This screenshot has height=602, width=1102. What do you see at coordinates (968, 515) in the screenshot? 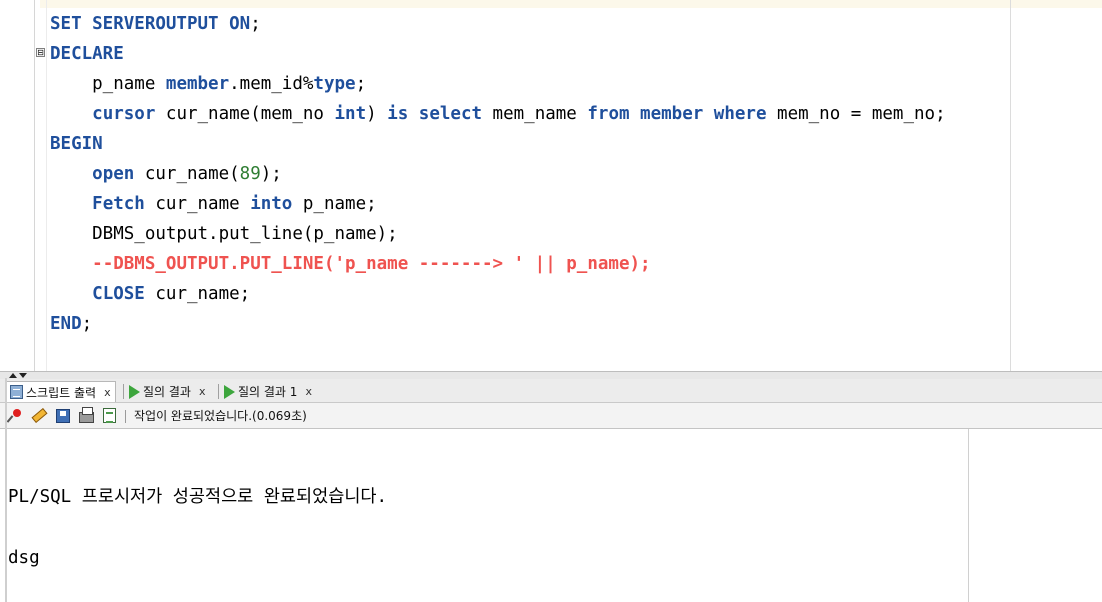
I see `output-margin-line` at bounding box center [968, 515].